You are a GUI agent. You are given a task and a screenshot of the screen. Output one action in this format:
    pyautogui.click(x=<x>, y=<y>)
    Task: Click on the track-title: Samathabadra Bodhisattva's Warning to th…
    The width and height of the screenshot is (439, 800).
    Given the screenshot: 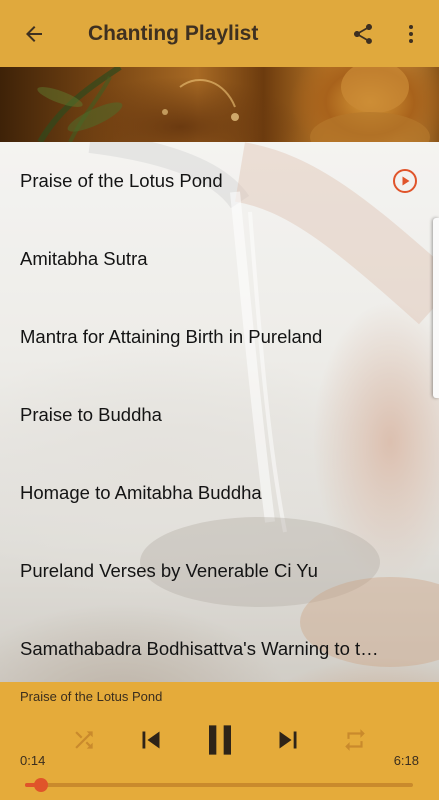 What is the action you would take?
    pyautogui.click(x=199, y=648)
    